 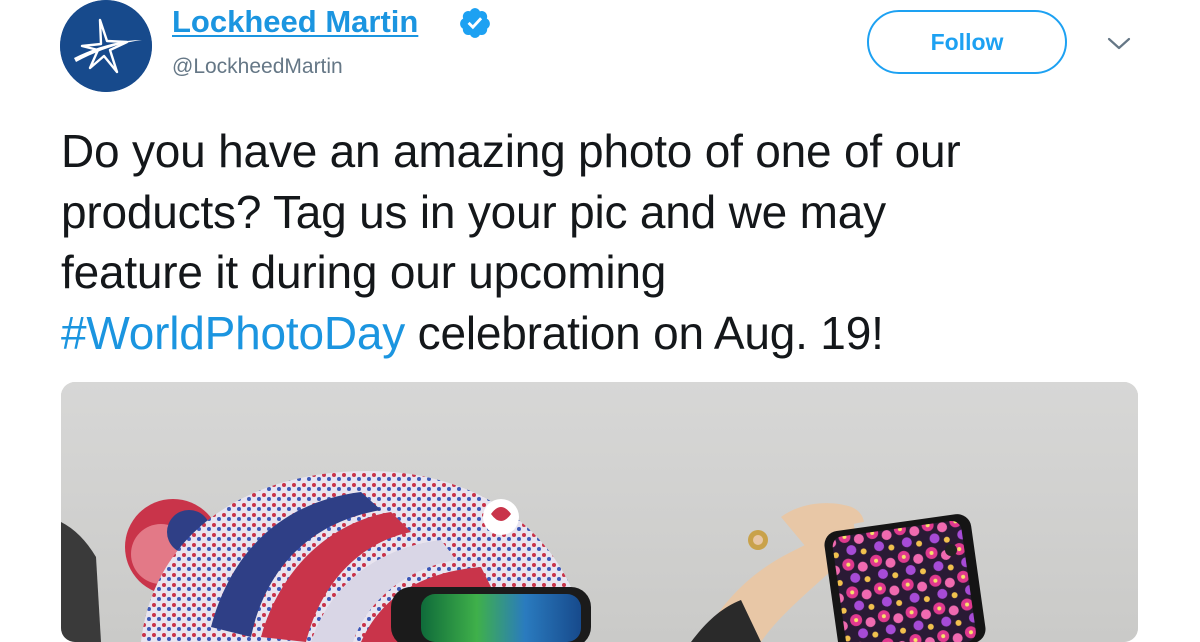 I want to click on verified-badge-icon, so click(x=475, y=23).